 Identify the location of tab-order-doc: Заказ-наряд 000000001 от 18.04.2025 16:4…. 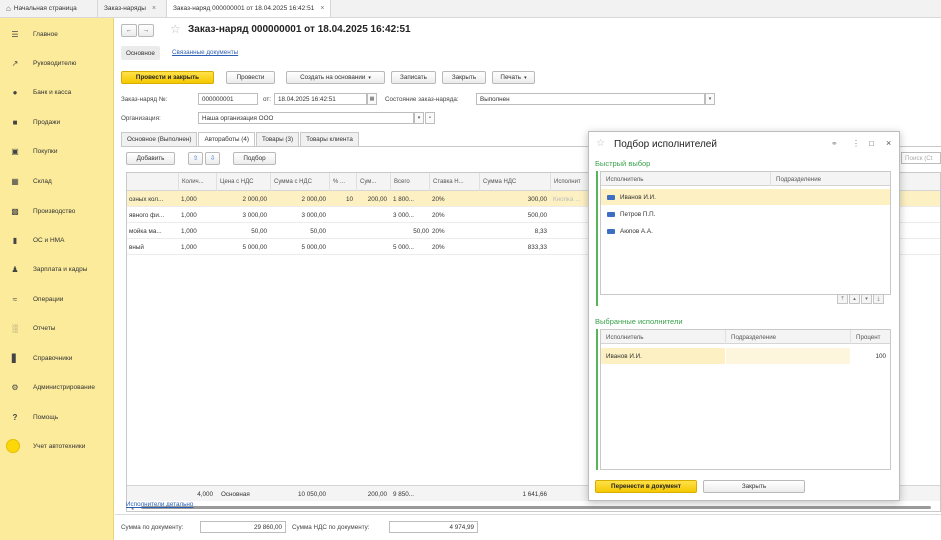
(249, 8).